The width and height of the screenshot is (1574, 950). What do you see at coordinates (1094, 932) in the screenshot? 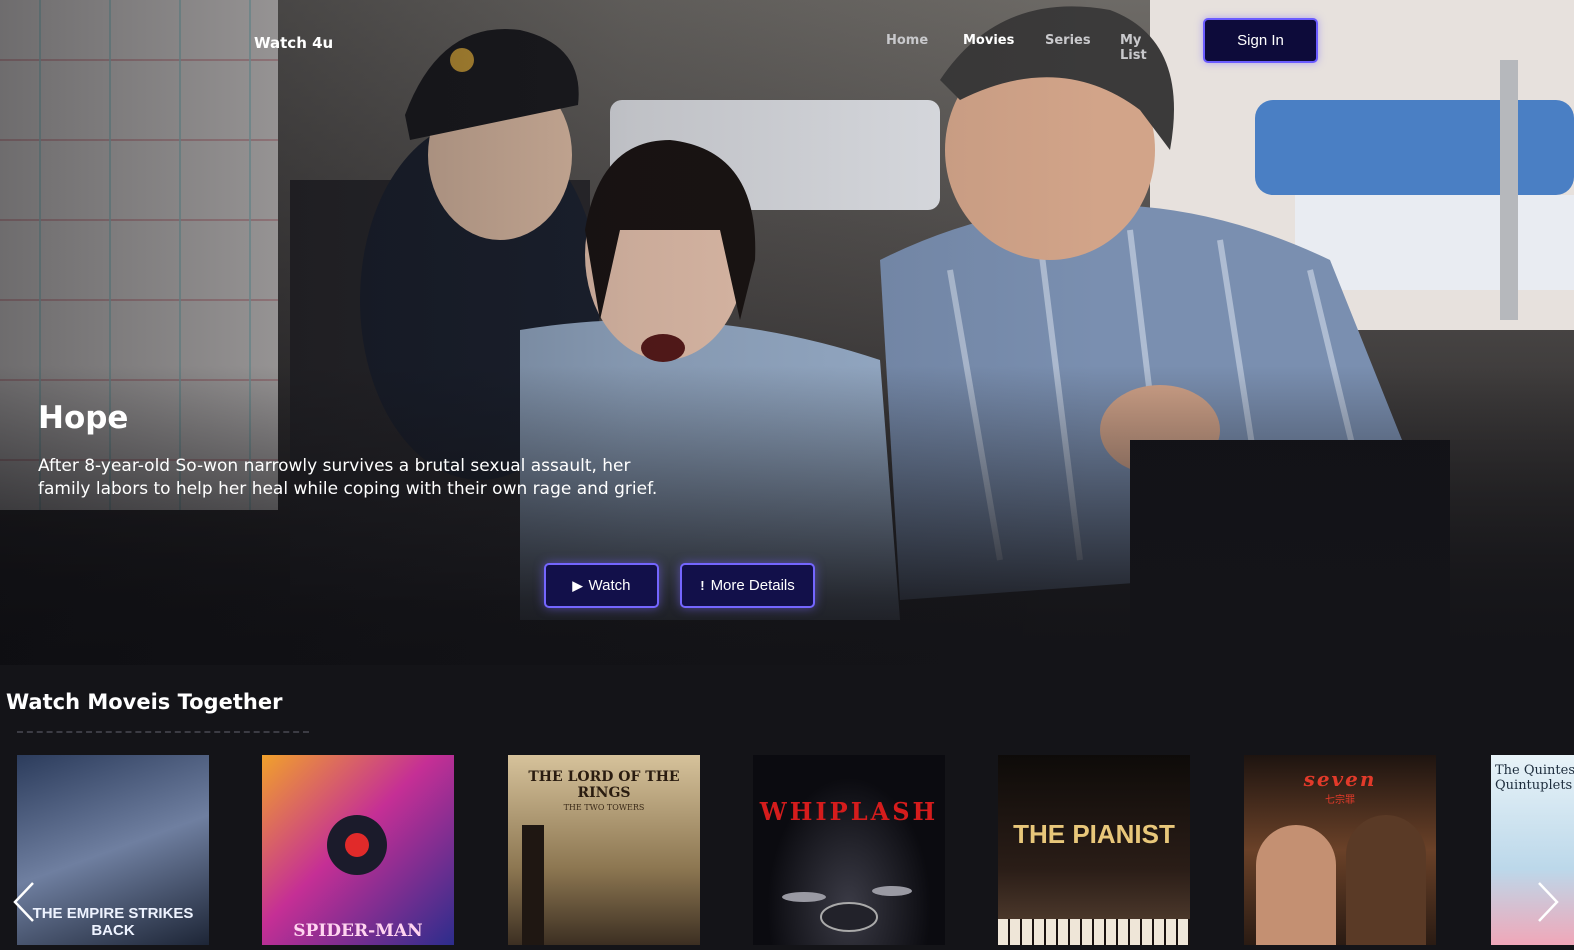
I see `piano-keys` at bounding box center [1094, 932].